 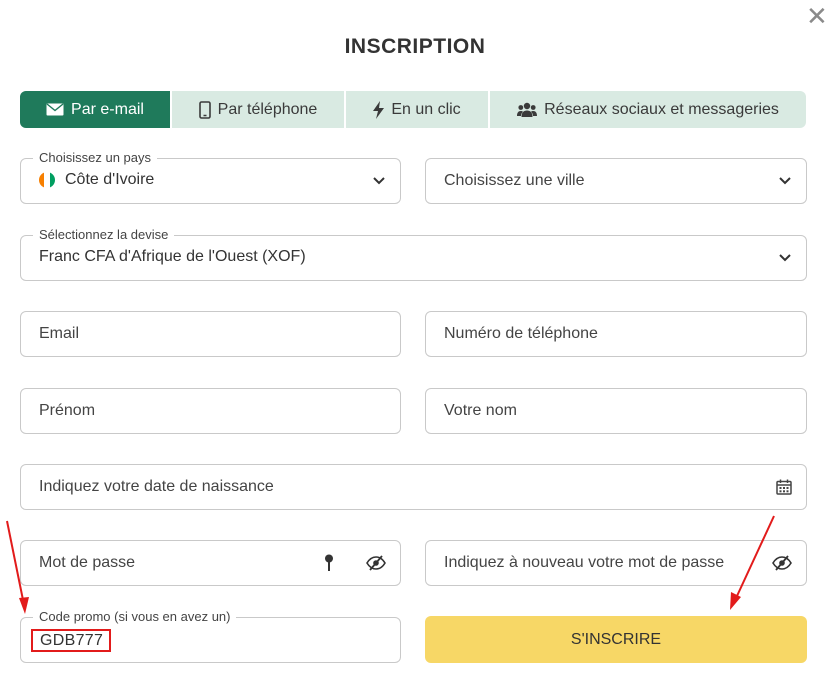 I want to click on last-name-field: Votre nom, so click(x=616, y=411).